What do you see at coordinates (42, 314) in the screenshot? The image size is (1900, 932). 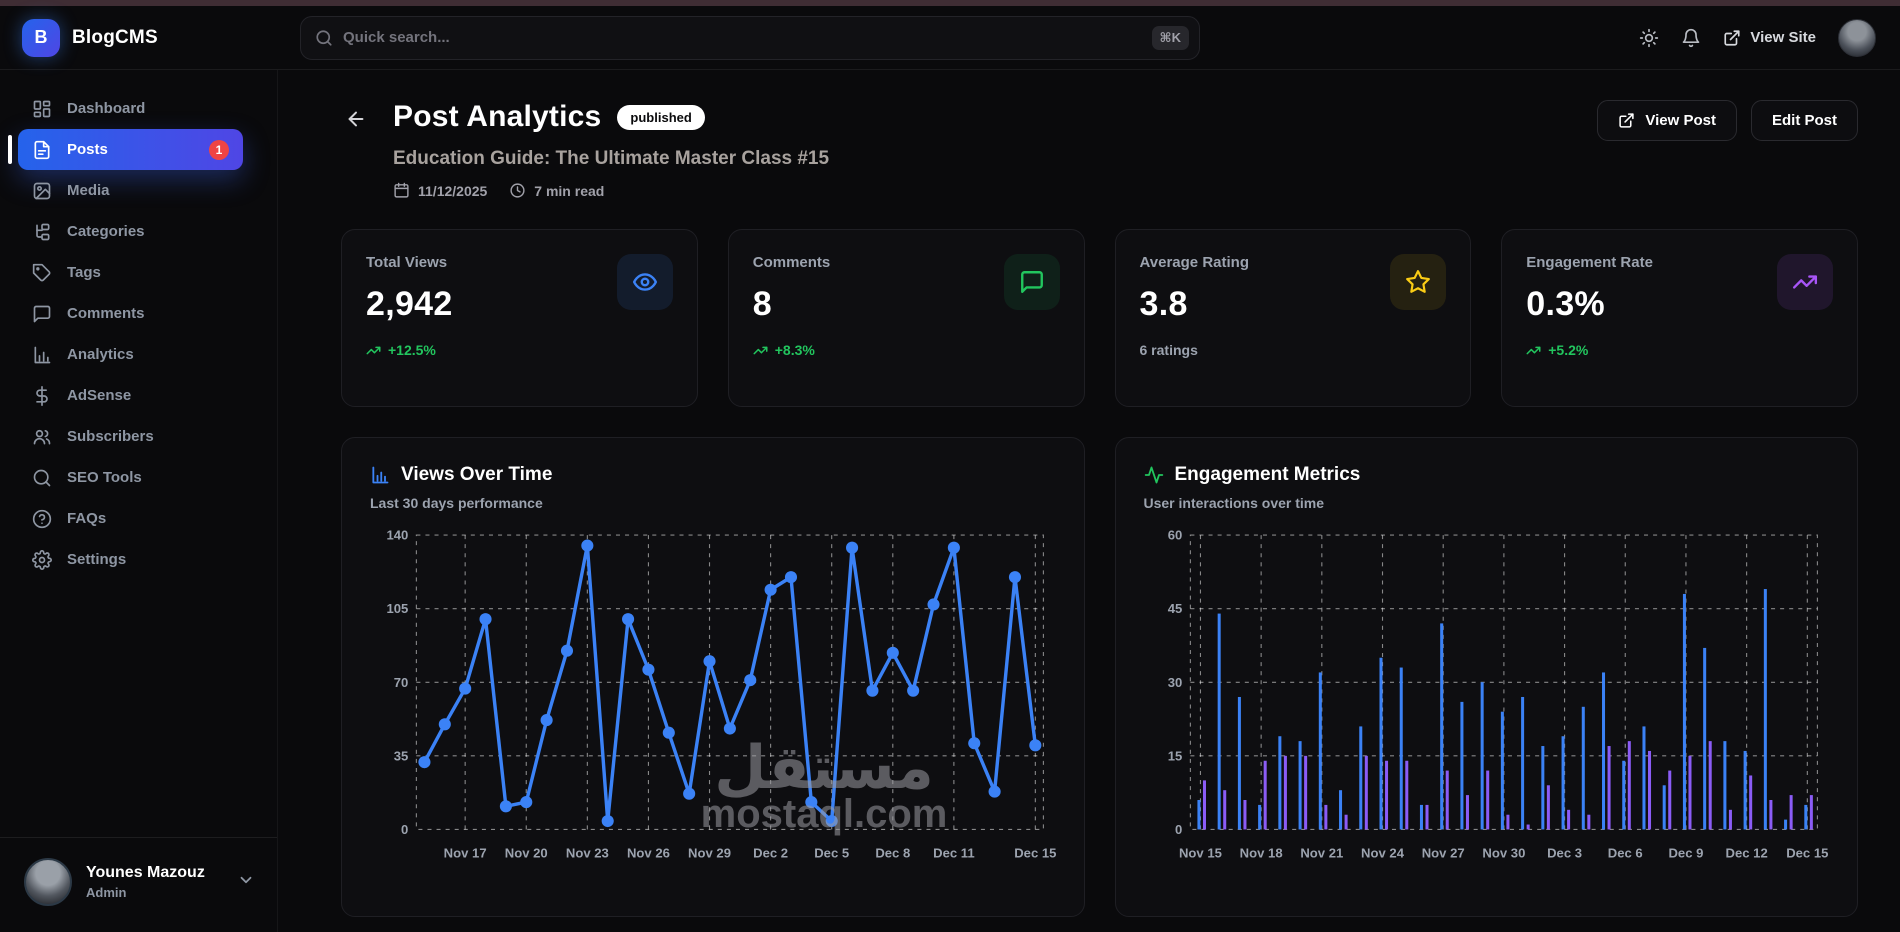 I see `comments-icon` at bounding box center [42, 314].